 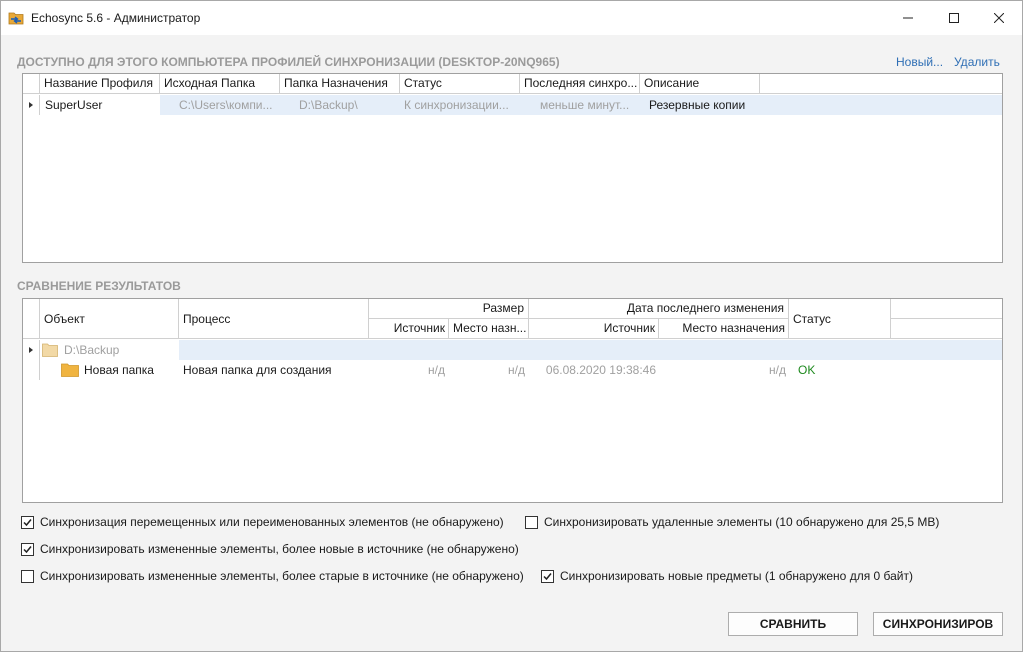 What do you see at coordinates (700, 84) in the screenshot?
I see `column-header-description: Описание` at bounding box center [700, 84].